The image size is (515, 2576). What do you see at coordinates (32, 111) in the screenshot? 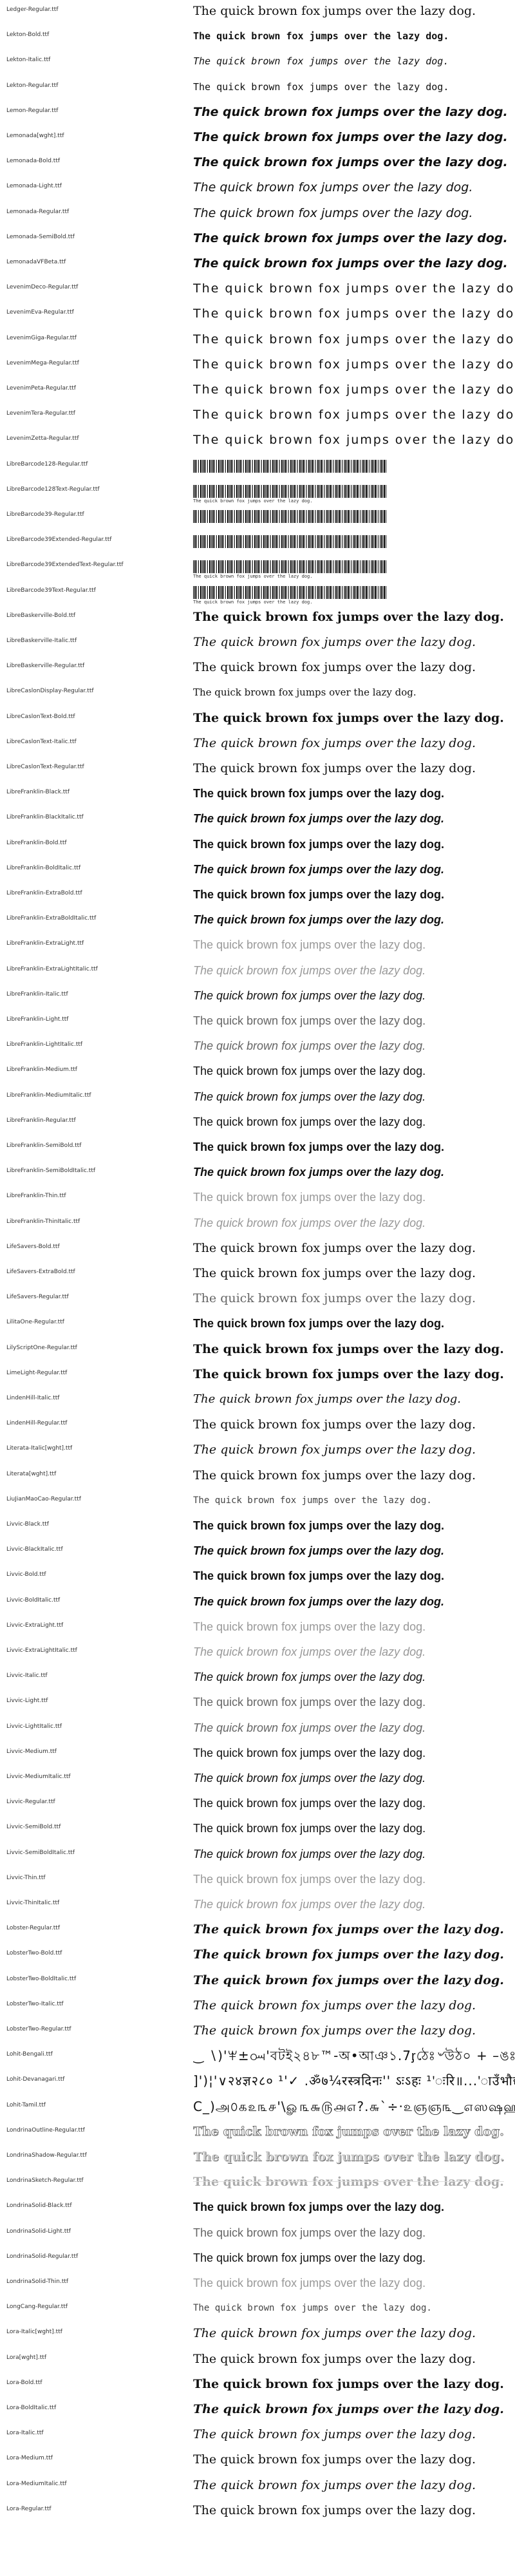
I see `font-file-name: Lemon-Regular.ttf` at bounding box center [32, 111].